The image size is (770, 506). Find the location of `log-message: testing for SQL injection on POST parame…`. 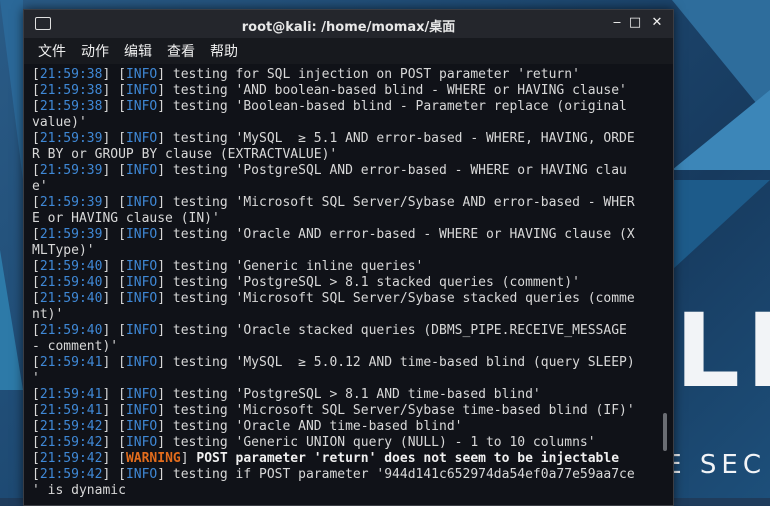

log-message: testing for SQL injection on POST parame… is located at coordinates (372, 74).